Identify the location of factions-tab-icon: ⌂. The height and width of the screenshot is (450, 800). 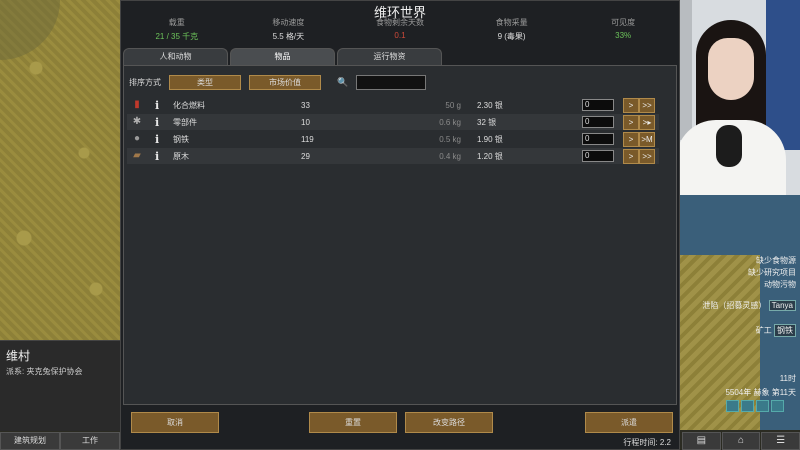
(741, 441).